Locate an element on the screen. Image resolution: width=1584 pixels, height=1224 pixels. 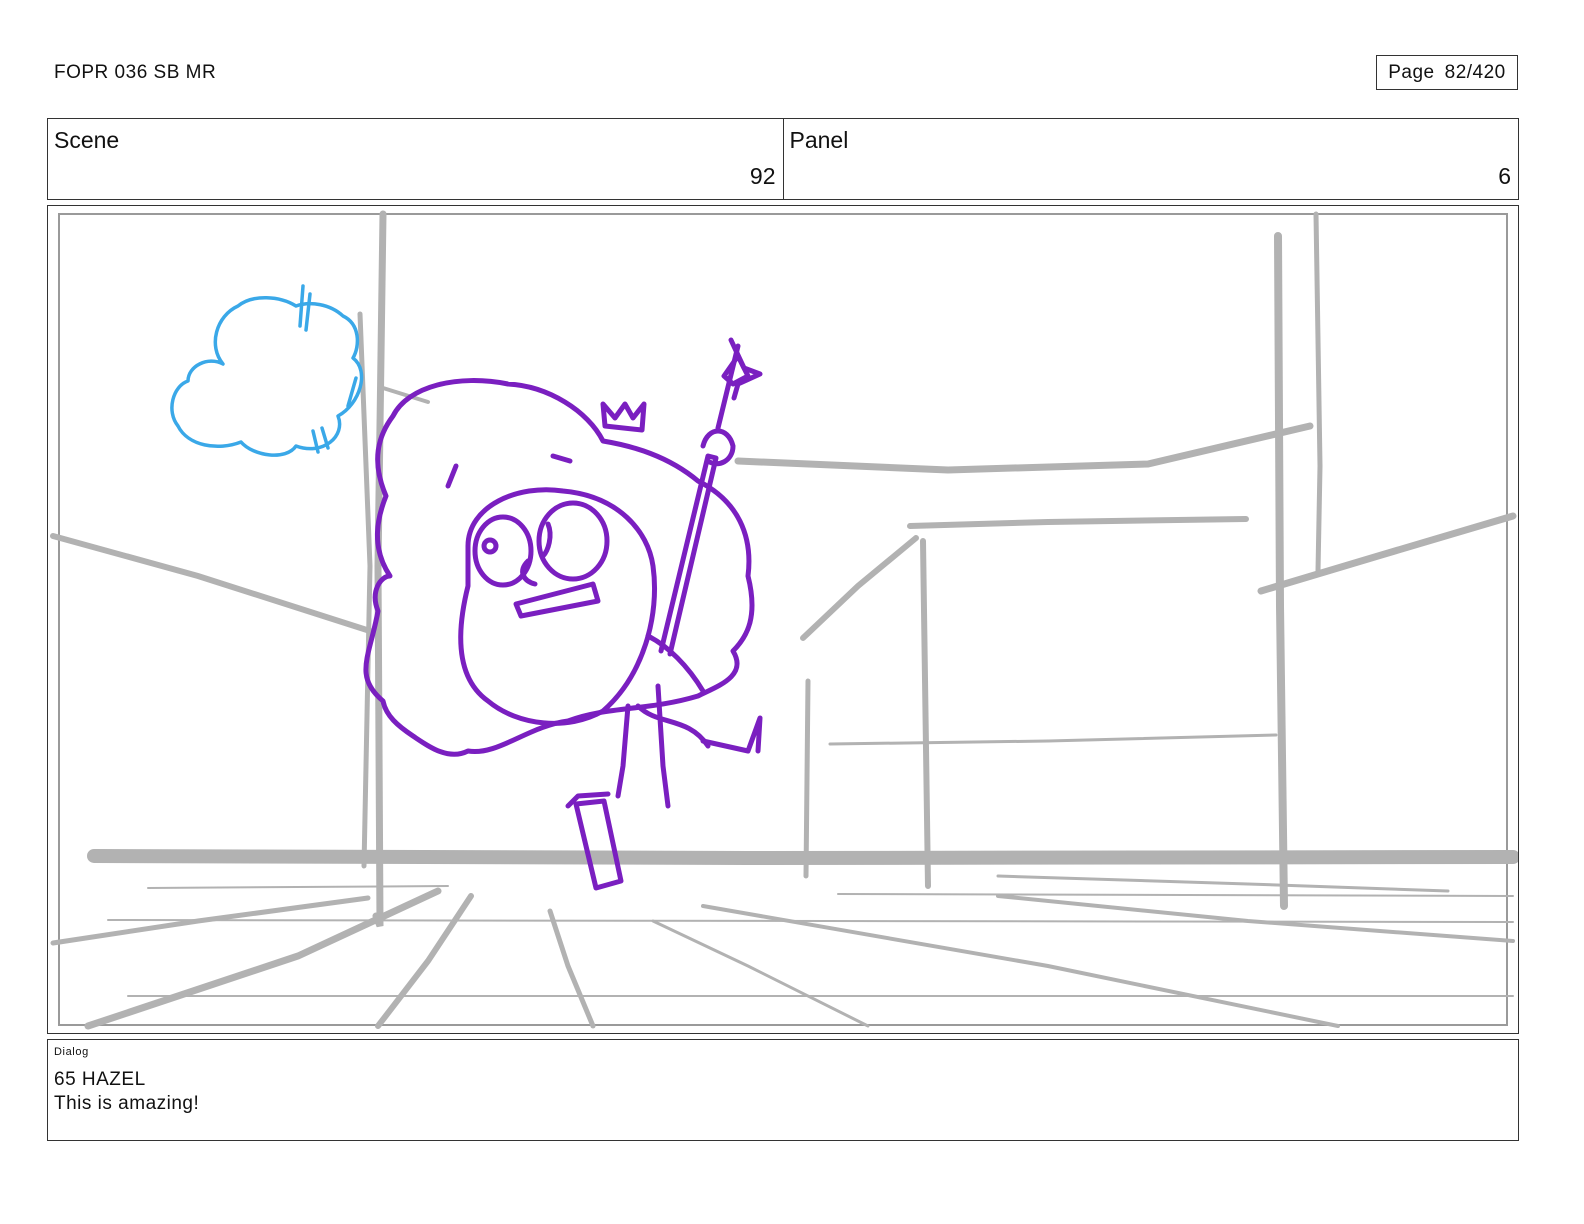
document-title: FOPR 036 SB MR is located at coordinates (135, 72).